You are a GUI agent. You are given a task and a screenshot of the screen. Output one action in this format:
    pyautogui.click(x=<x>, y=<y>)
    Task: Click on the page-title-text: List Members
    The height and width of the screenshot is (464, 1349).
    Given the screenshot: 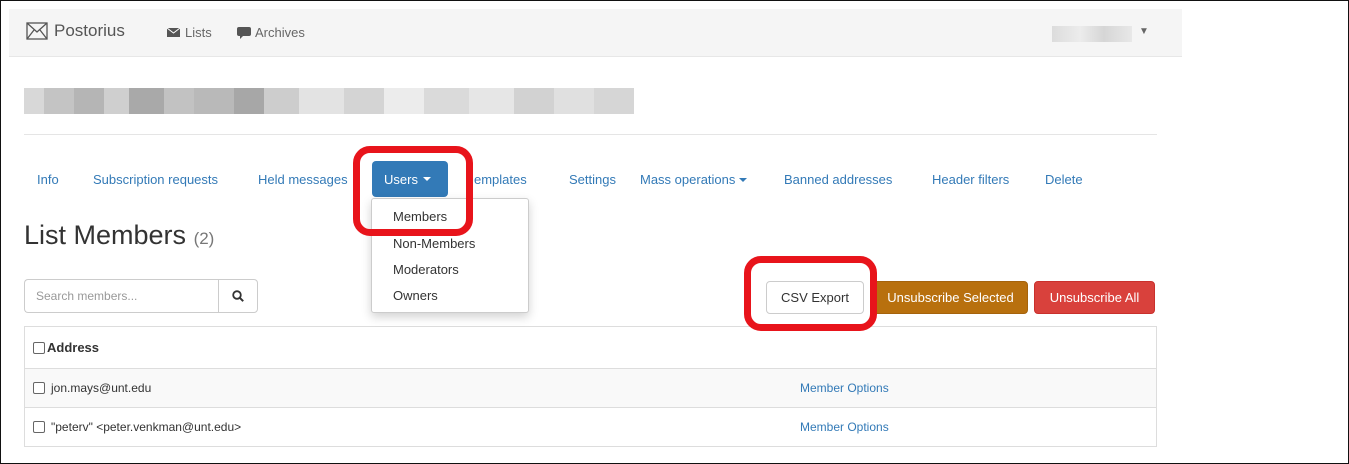 What is the action you would take?
    pyautogui.click(x=105, y=235)
    